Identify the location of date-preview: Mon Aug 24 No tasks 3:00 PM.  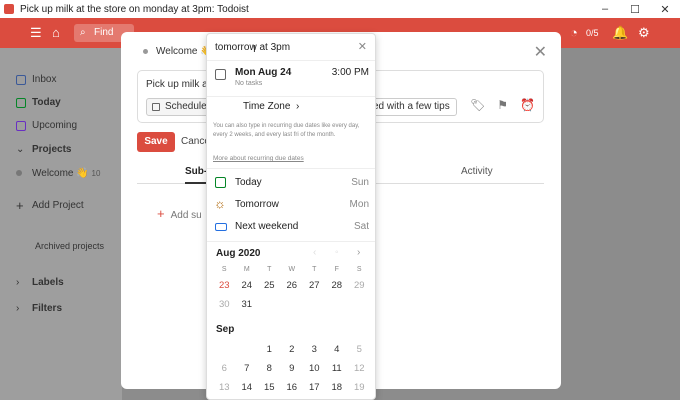
(291, 78).